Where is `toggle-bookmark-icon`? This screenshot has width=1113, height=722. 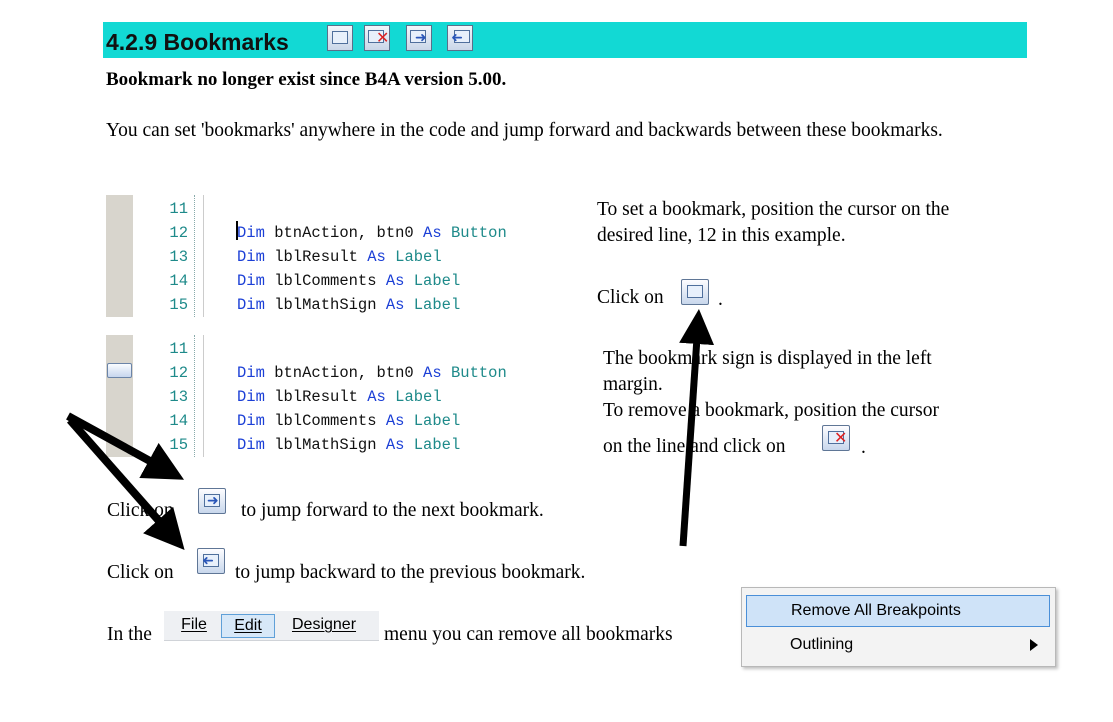 toggle-bookmark-icon is located at coordinates (340, 38).